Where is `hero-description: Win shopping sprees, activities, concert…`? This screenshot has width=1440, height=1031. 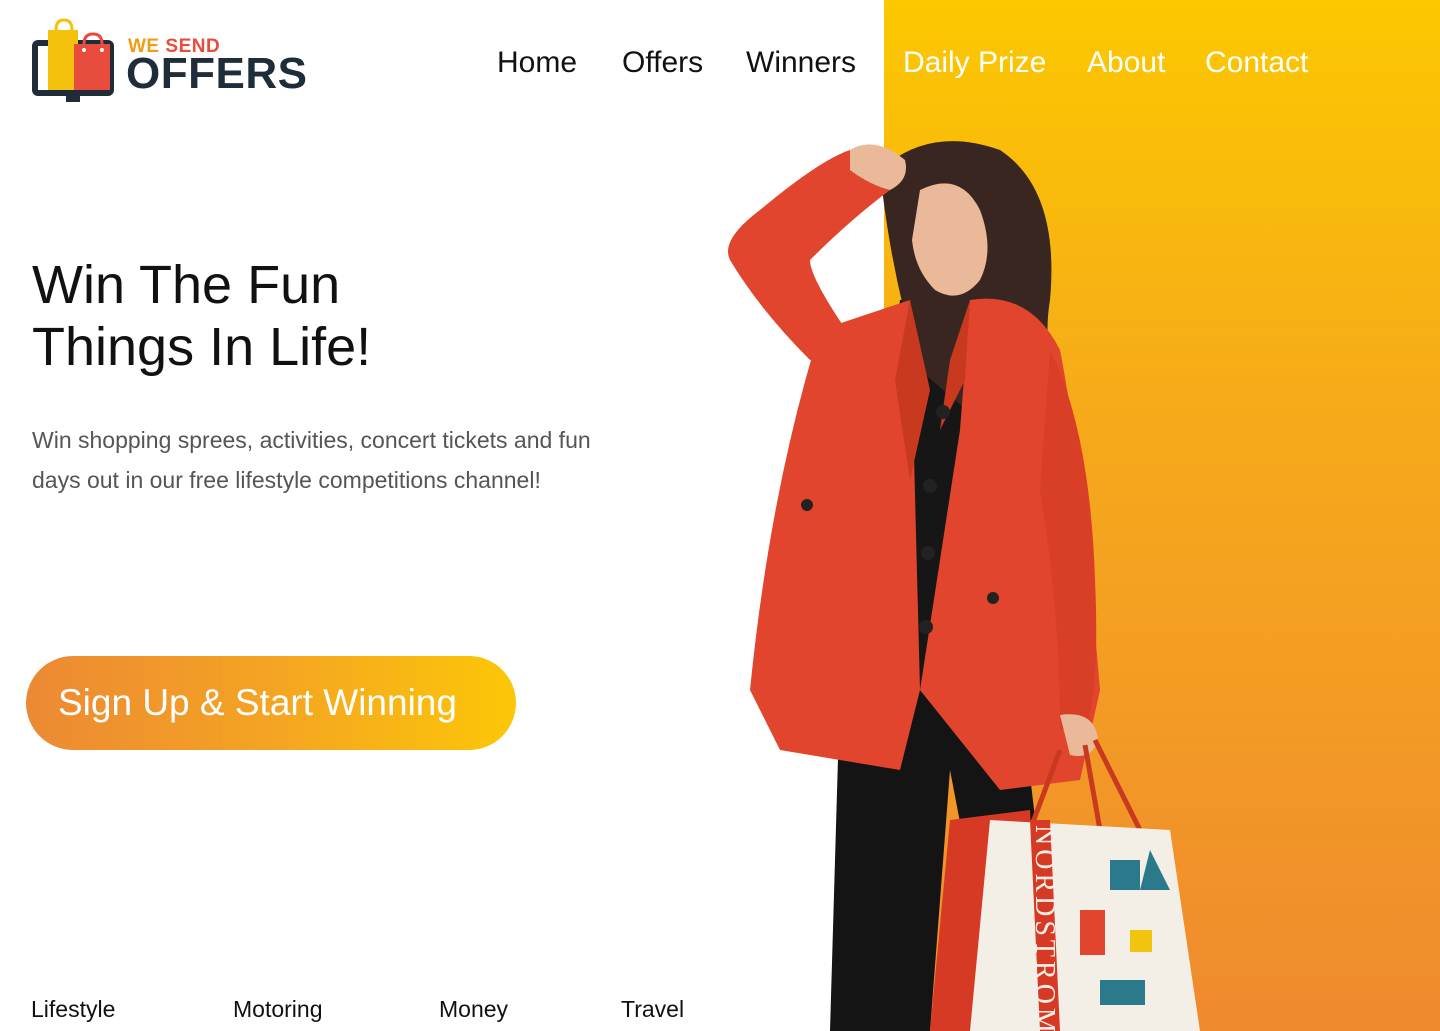
hero-description: Win shopping sprees, activities, concert… is located at coordinates (311, 460).